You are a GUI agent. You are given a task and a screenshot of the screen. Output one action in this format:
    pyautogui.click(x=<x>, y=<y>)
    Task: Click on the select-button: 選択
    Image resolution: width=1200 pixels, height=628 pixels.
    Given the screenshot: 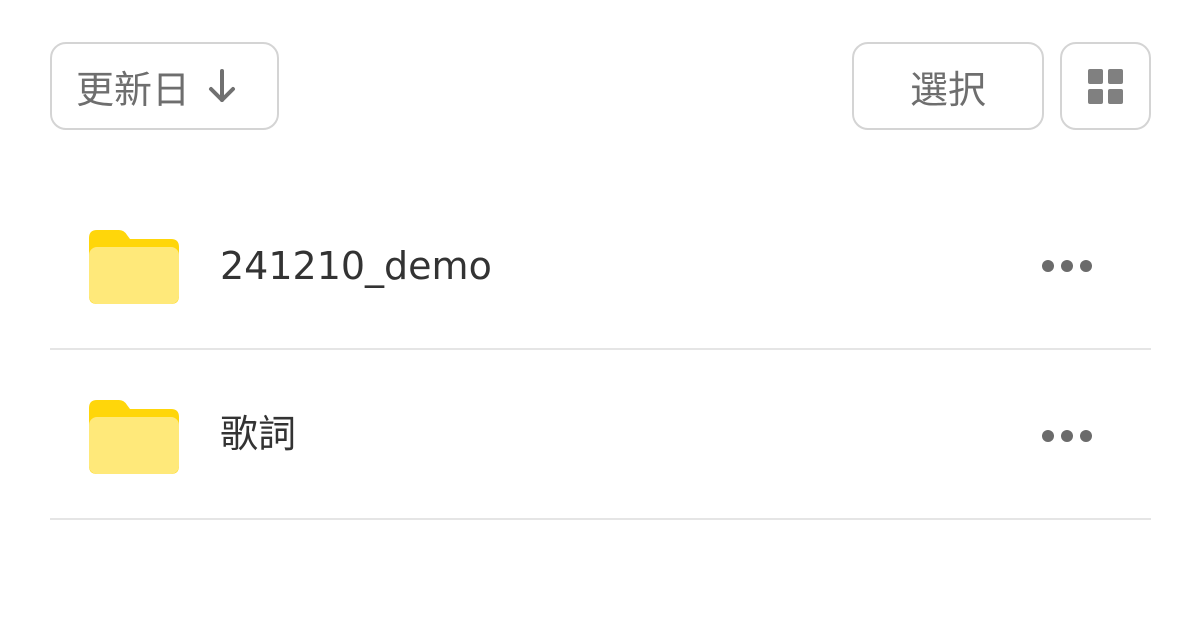 What is the action you would take?
    pyautogui.click(x=948, y=86)
    